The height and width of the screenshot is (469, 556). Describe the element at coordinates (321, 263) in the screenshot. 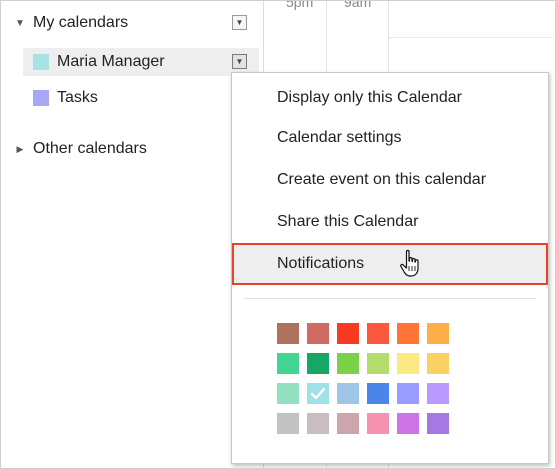

I see `menu-item-label: Notifications` at that location.